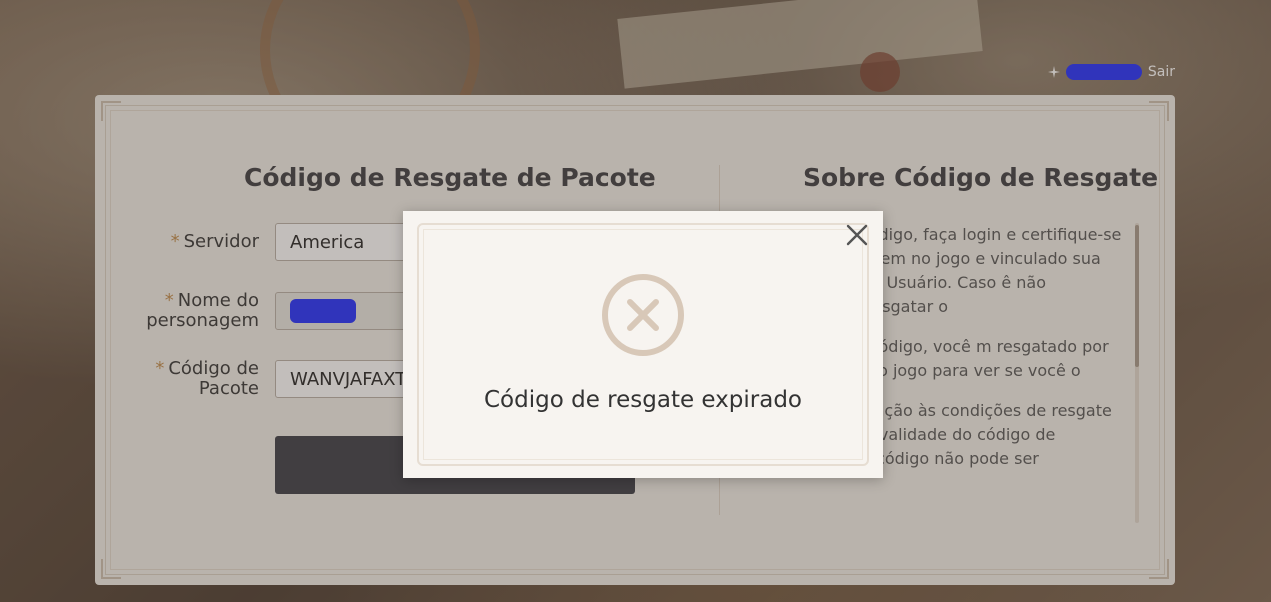 This screenshot has width=1271, height=602. What do you see at coordinates (857, 235) in the screenshot?
I see `close-icon` at bounding box center [857, 235].